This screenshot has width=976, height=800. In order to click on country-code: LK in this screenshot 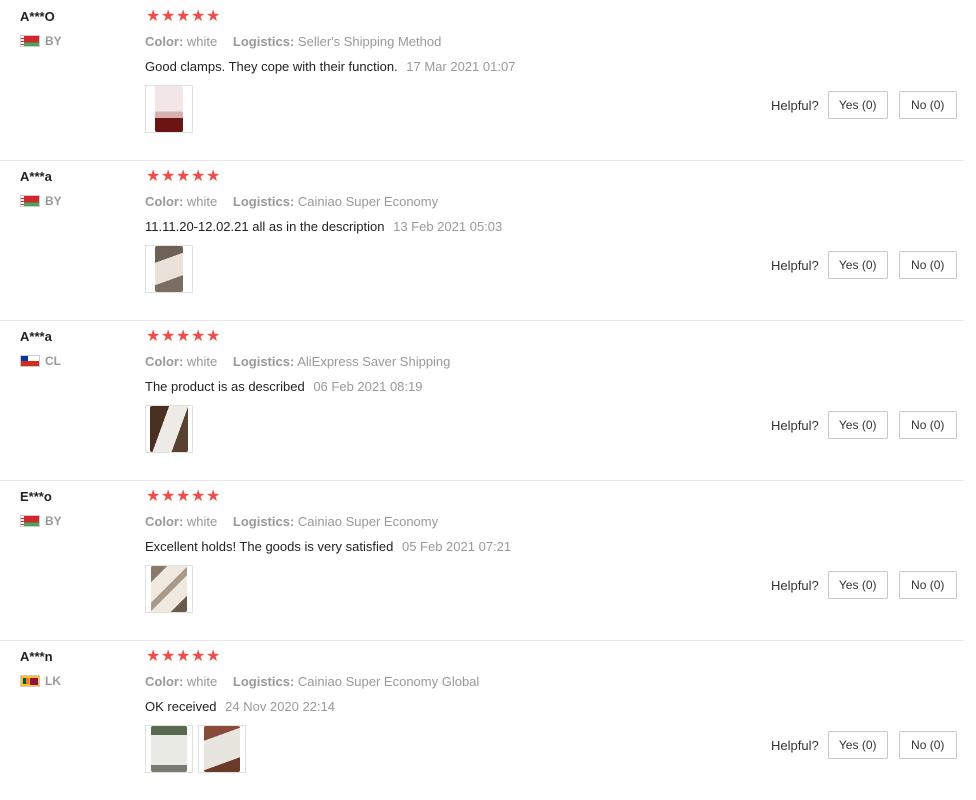, I will do `click(53, 681)`.